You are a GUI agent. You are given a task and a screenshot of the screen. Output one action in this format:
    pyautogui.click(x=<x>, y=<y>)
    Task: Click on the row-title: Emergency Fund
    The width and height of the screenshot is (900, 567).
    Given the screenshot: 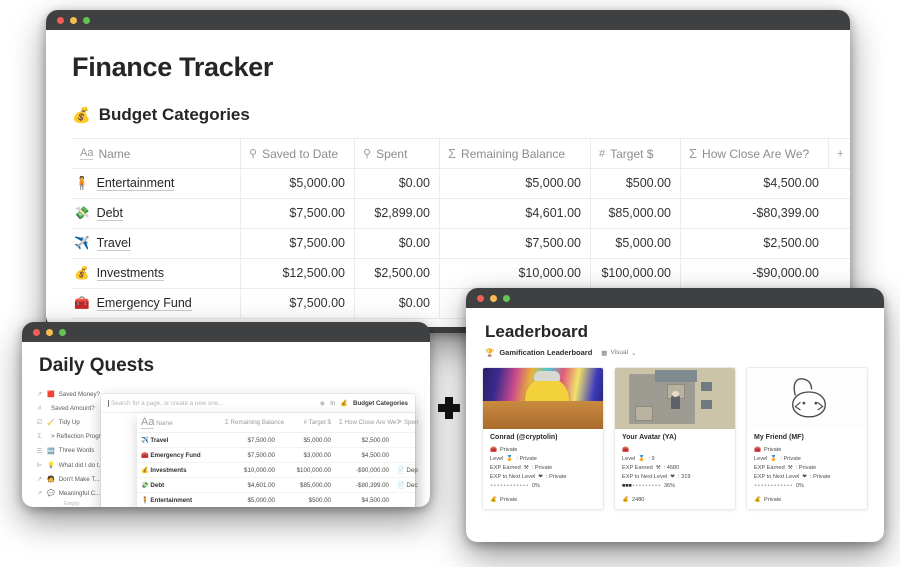 What is the action you would take?
    pyautogui.click(x=144, y=303)
    